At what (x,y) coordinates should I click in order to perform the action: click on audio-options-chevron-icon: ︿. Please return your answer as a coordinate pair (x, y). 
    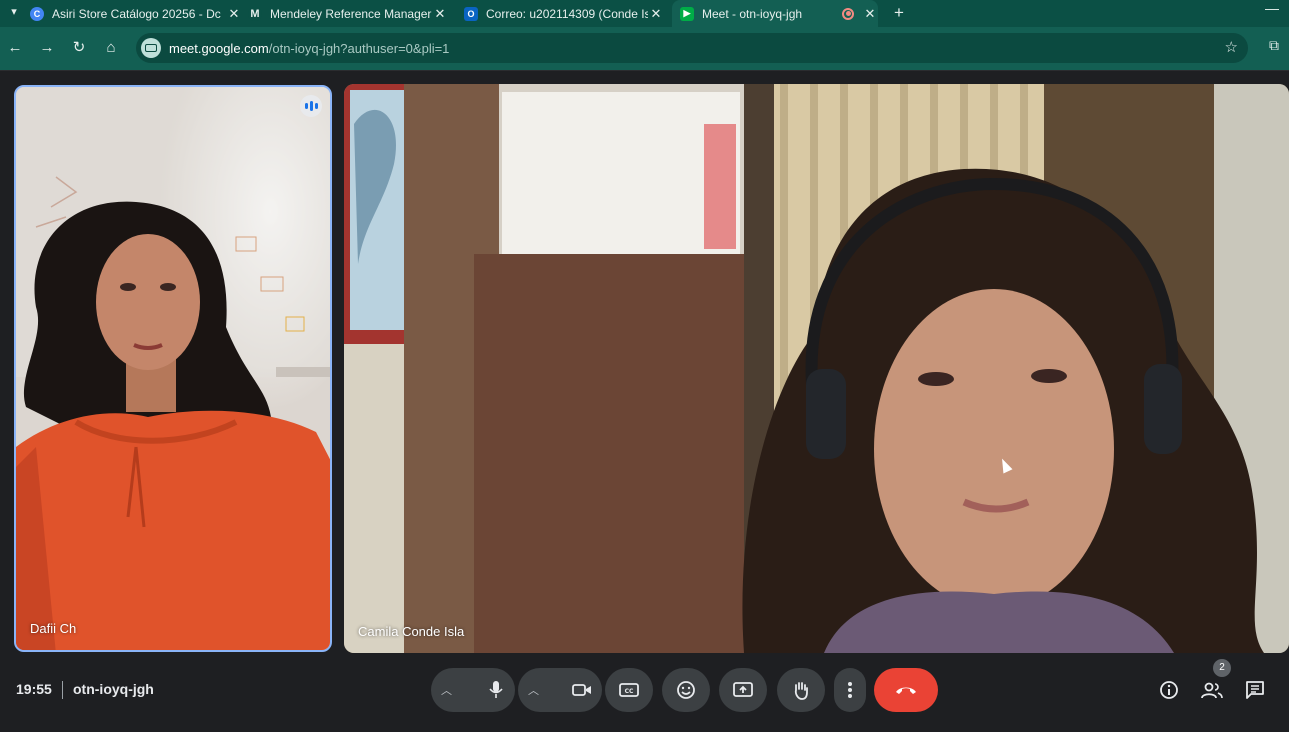
    Looking at the image, I should click on (446, 690).